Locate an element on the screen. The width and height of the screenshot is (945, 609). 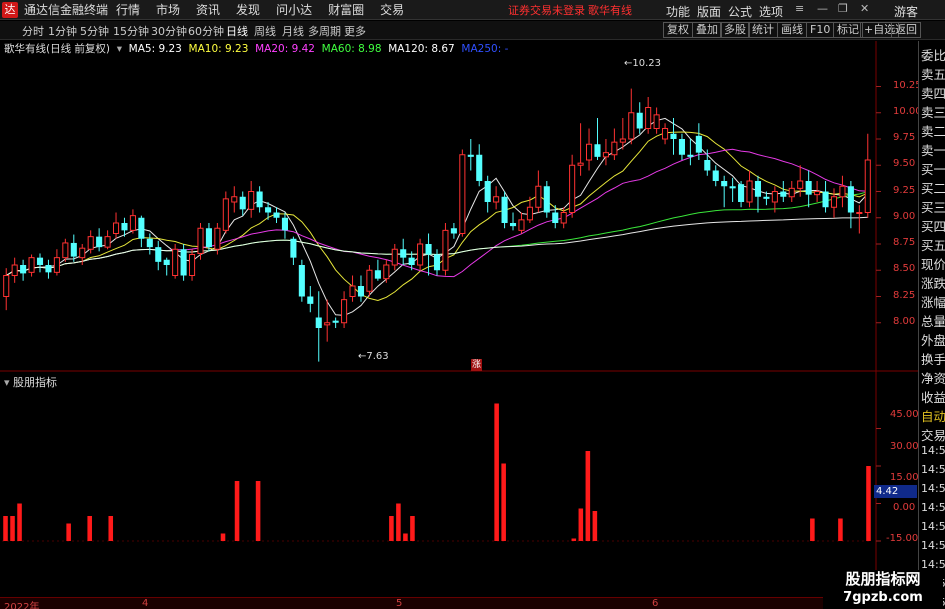
tool-tongji: 统计 is located at coordinates (763, 30).